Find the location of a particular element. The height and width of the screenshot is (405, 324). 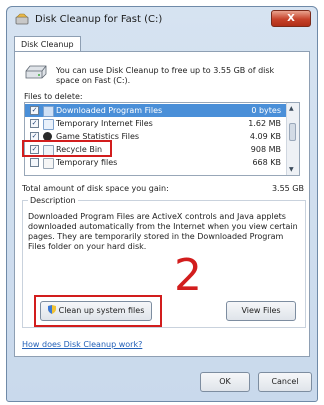

file-name: Downloaded Program Files is located at coordinates (109, 110).